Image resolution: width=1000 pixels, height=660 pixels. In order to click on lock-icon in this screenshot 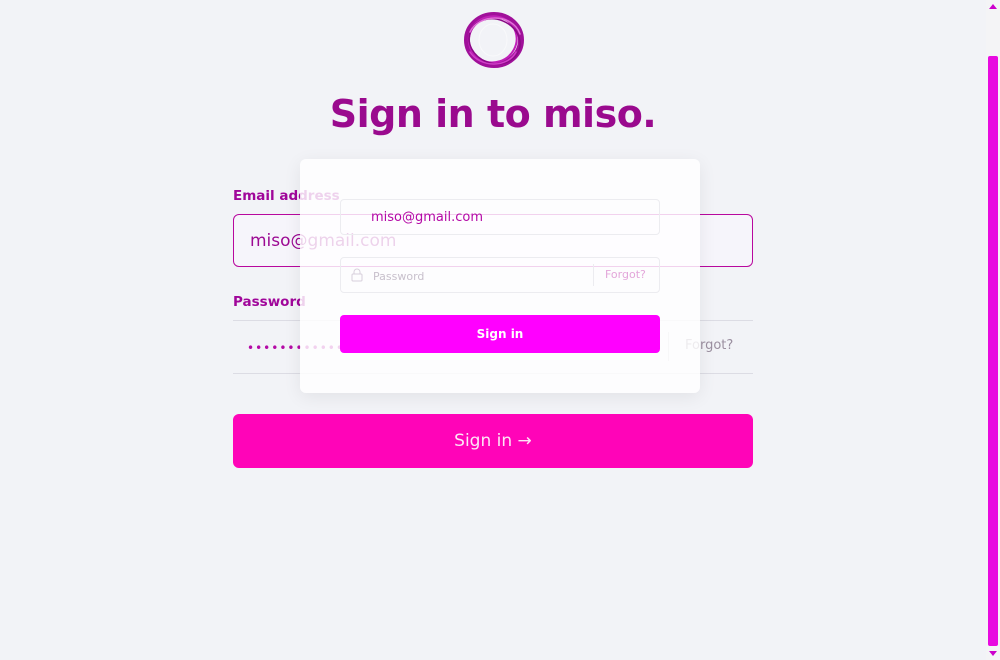, I will do `click(357, 275)`.